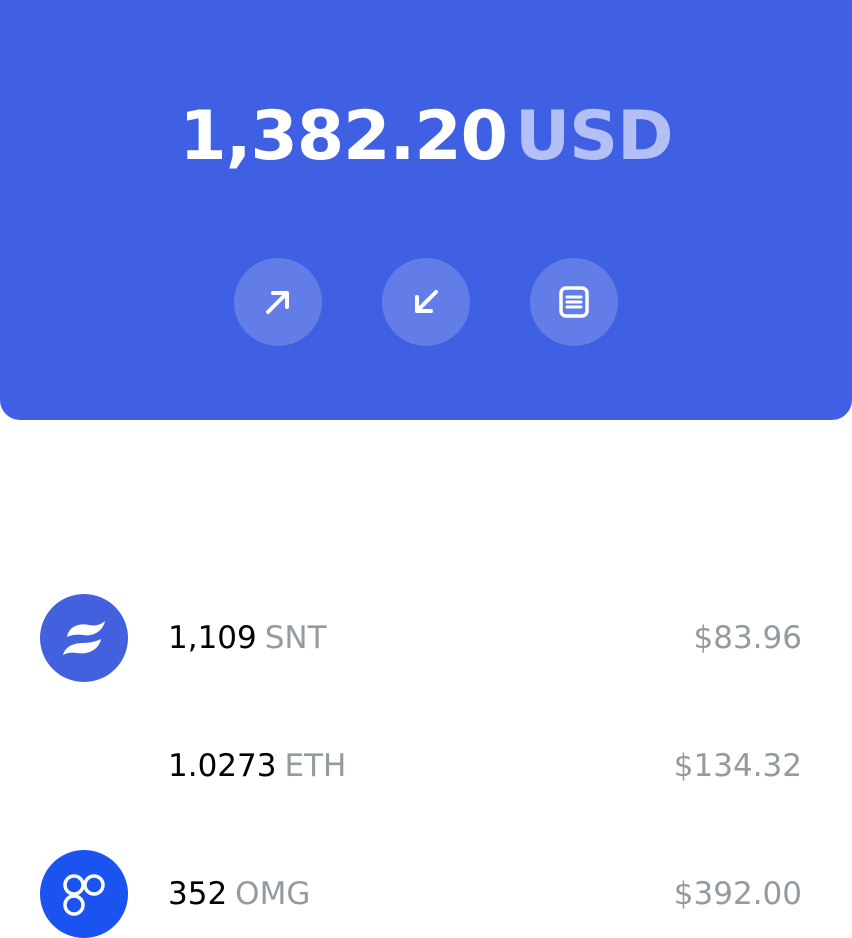 The height and width of the screenshot is (938, 852). What do you see at coordinates (594, 136) in the screenshot?
I see `balance-currency: USD` at bounding box center [594, 136].